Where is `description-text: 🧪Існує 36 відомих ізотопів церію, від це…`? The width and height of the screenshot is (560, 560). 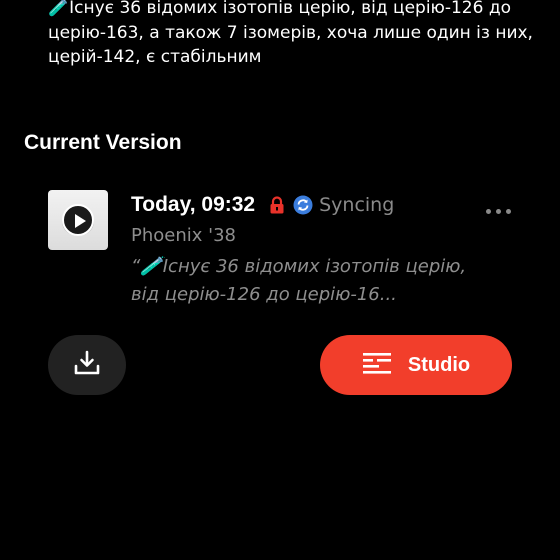 description-text: 🧪Існує 36 відомих ізотопів церію, від це… is located at coordinates (298, 35).